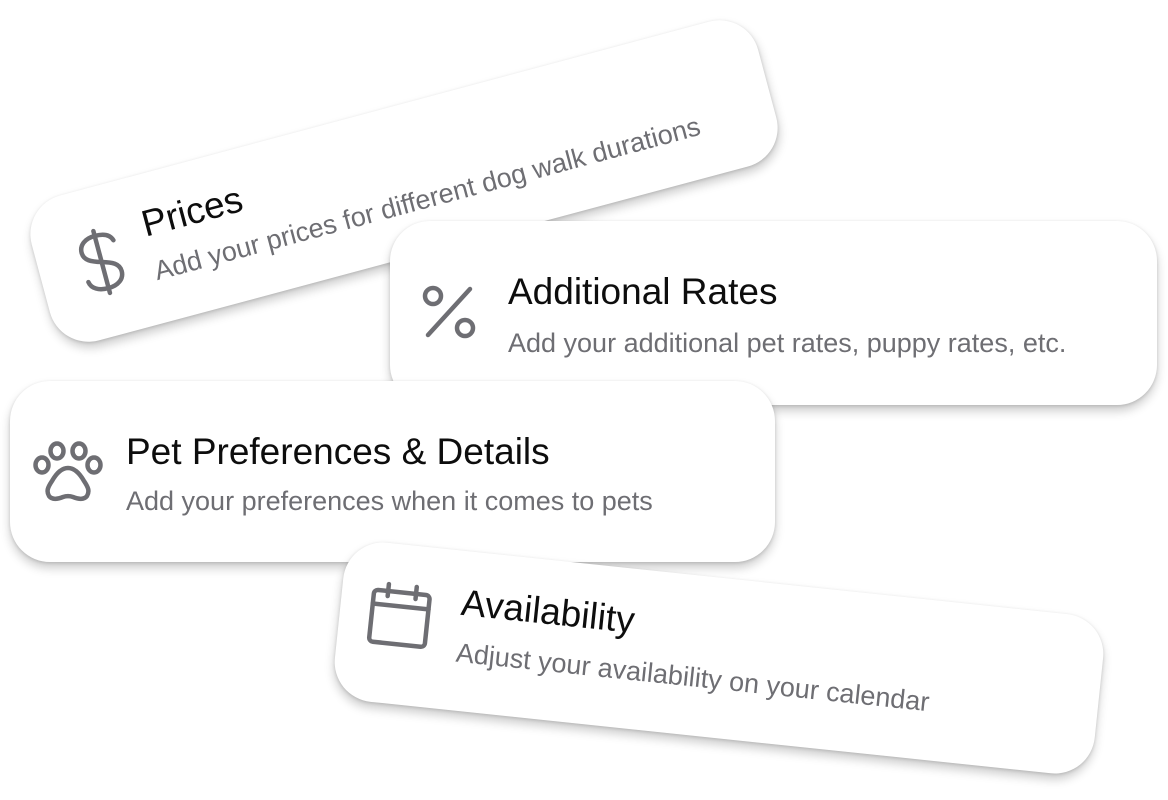  I want to click on paw-icon, so click(68, 472).